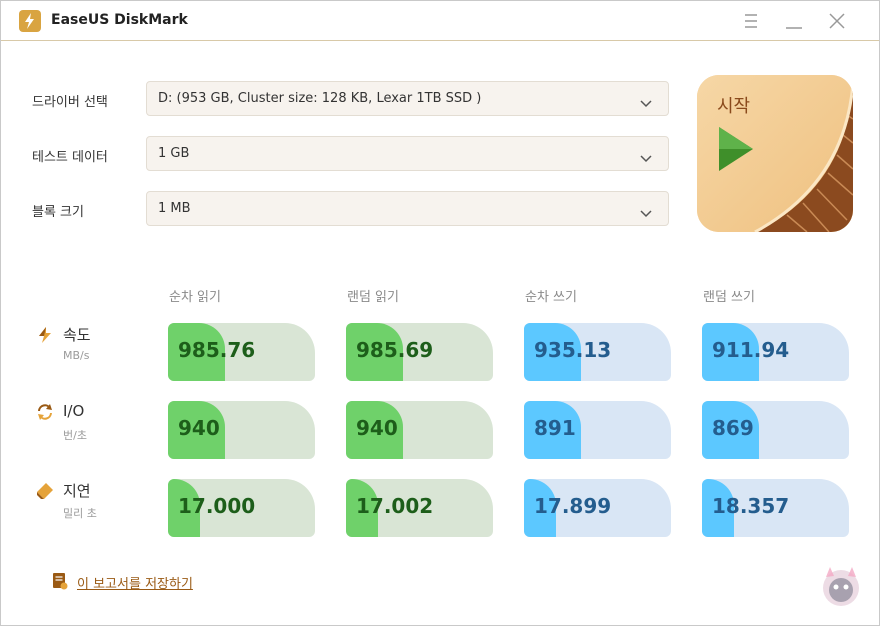  Describe the element at coordinates (76, 355) in the screenshot. I see `row-unit-speed: MB/s` at that location.